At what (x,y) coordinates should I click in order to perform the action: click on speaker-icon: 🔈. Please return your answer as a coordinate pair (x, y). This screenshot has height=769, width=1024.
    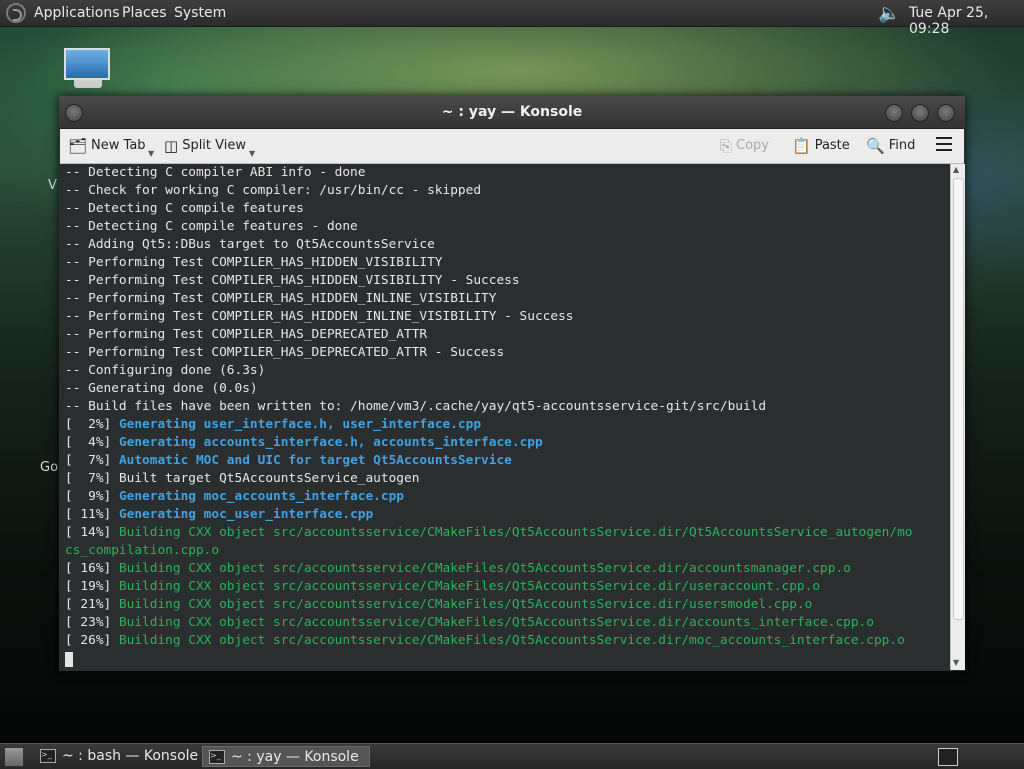
    Looking at the image, I should click on (889, 13).